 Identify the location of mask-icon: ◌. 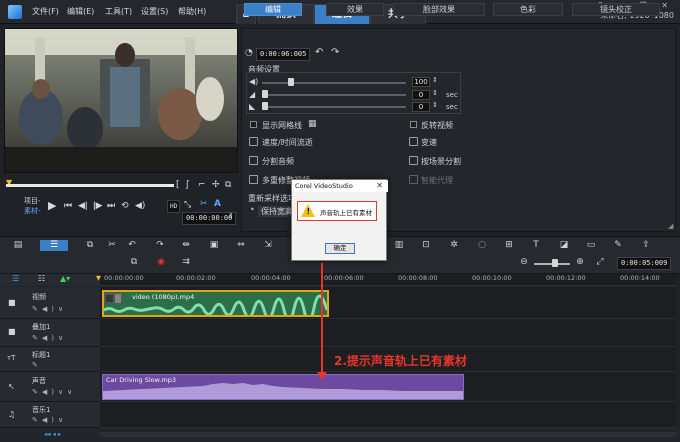
(482, 245).